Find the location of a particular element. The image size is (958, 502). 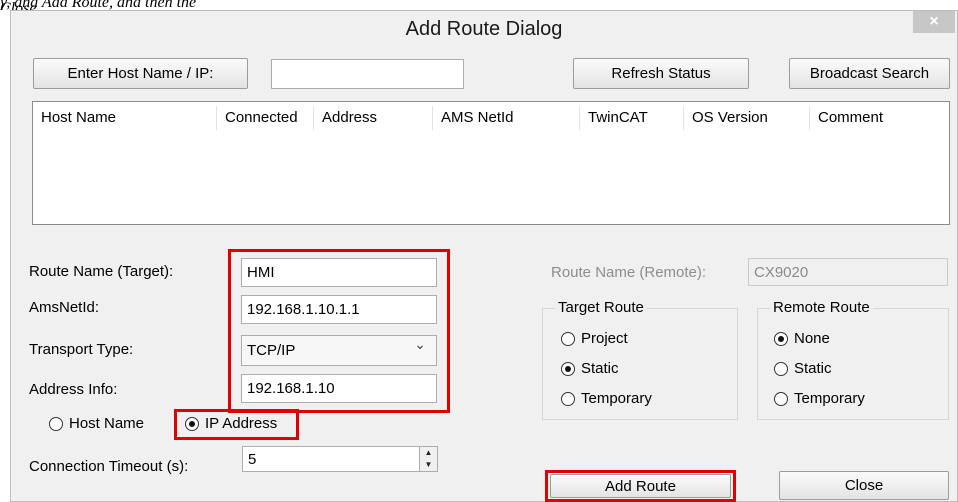

target-route-temporary-radio: Temporary is located at coordinates (606, 398).